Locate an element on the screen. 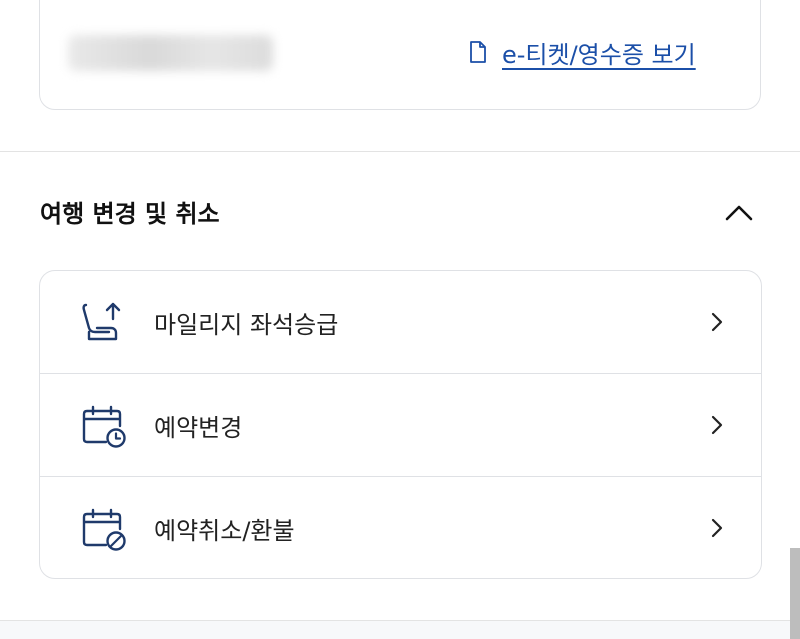 Image resolution: width=800 pixels, height=639 pixels. eticket-link-label: e-티켓/영수증 보기 is located at coordinates (599, 54).